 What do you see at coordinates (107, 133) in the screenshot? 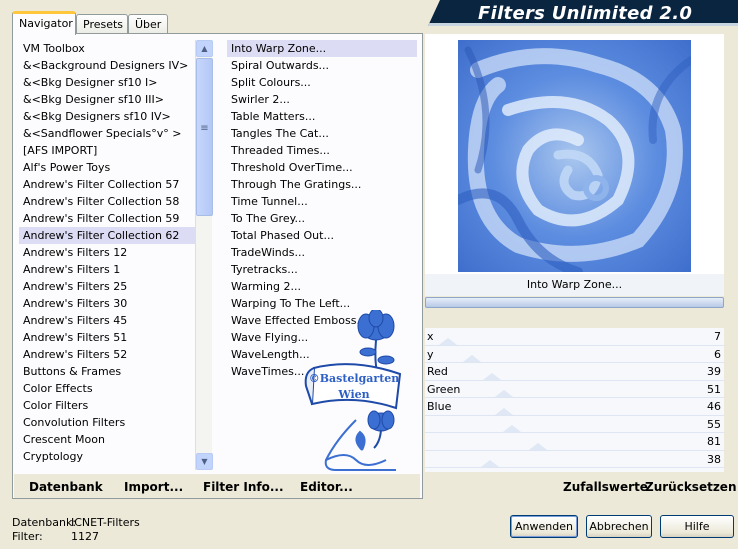
I see `category-item: &<Sandflower Specials°v° >` at bounding box center [107, 133].